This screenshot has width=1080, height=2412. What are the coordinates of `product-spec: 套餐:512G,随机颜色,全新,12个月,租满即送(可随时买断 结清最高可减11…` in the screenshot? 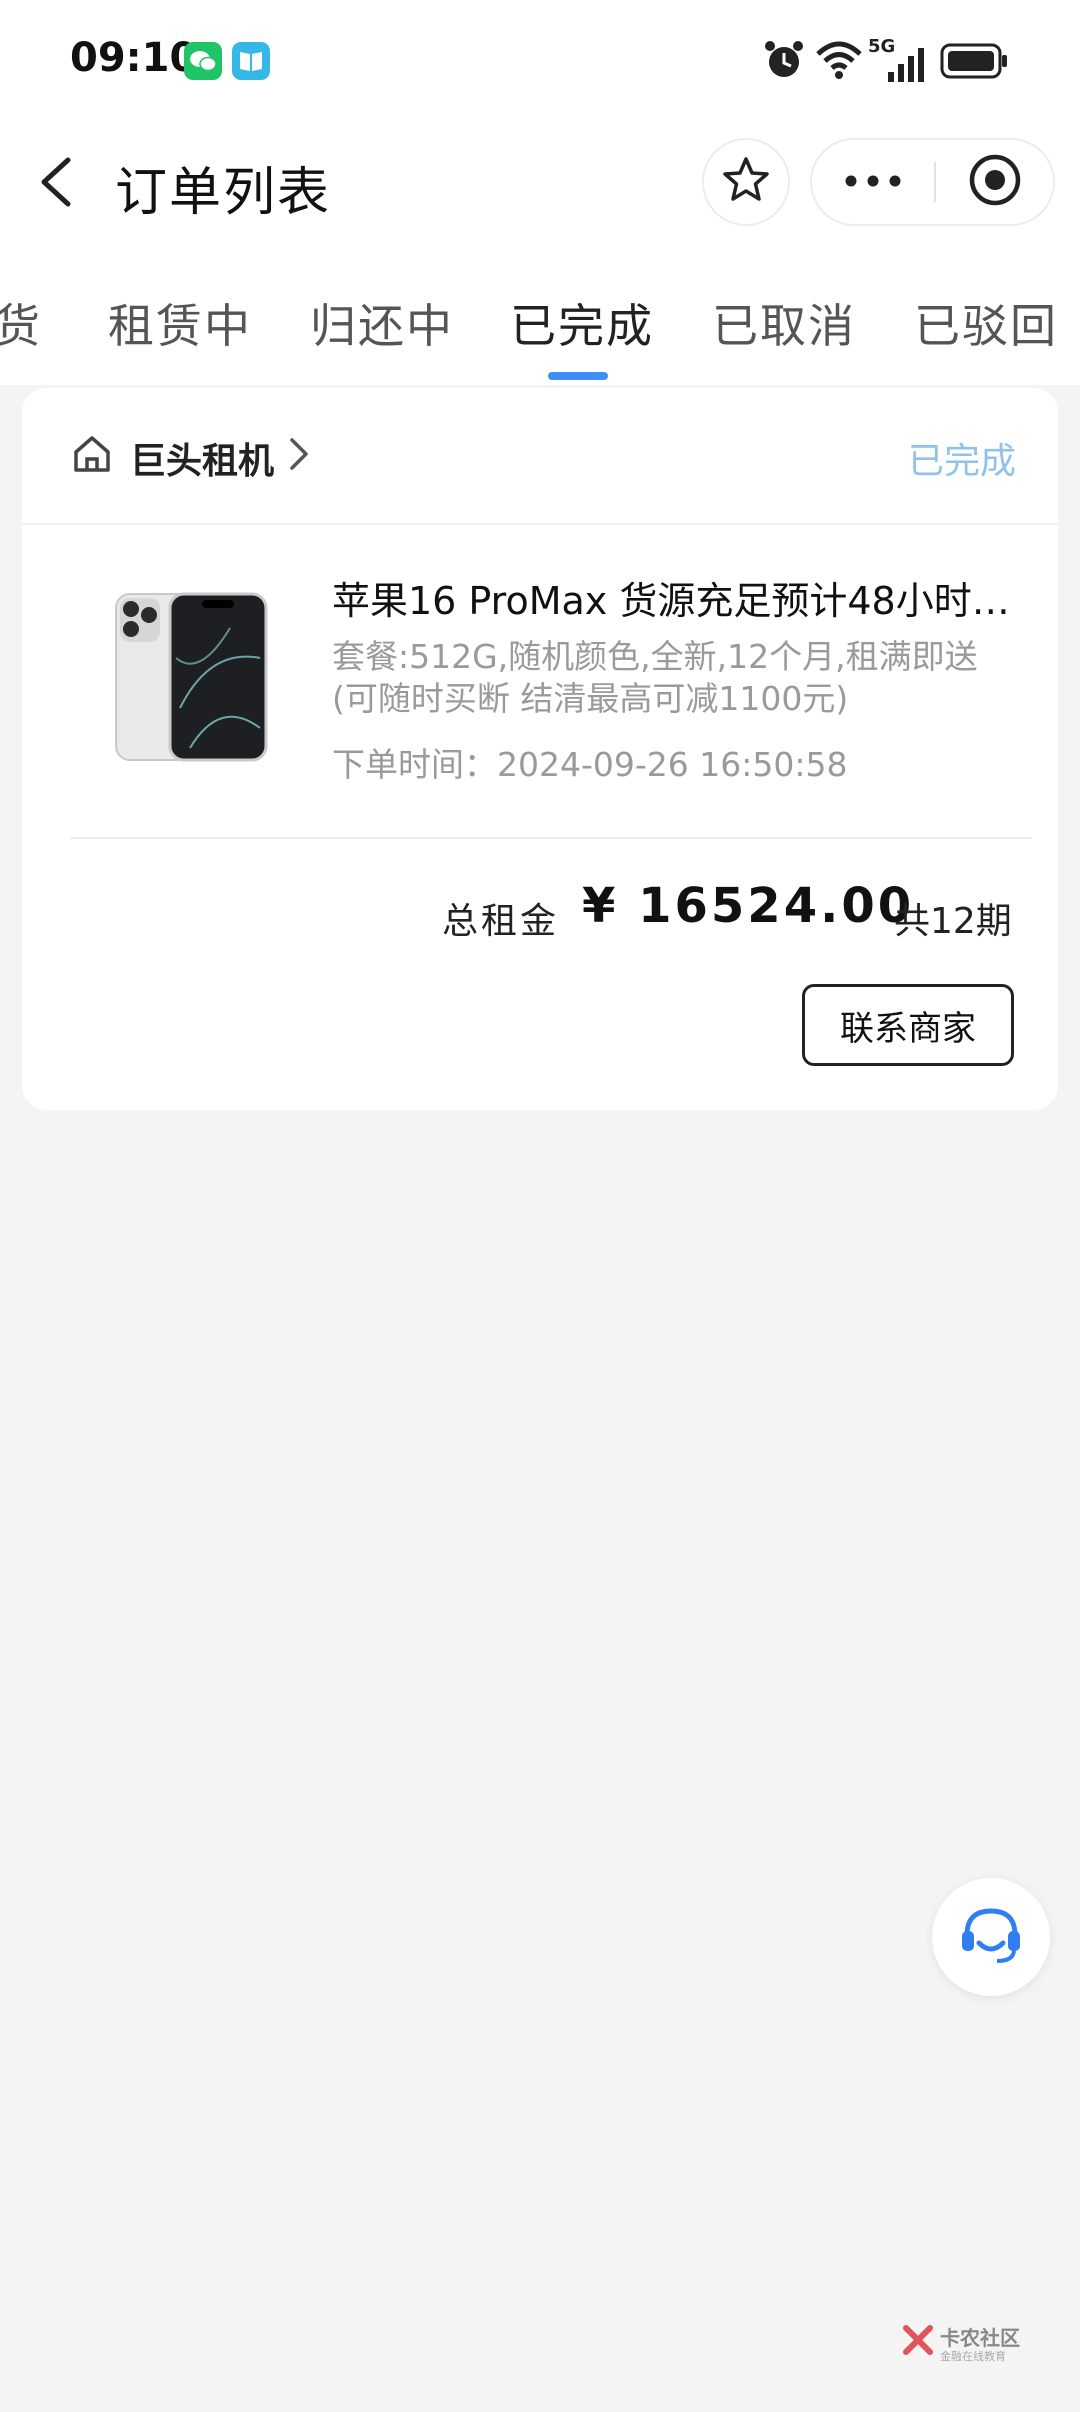 It's located at (655, 677).